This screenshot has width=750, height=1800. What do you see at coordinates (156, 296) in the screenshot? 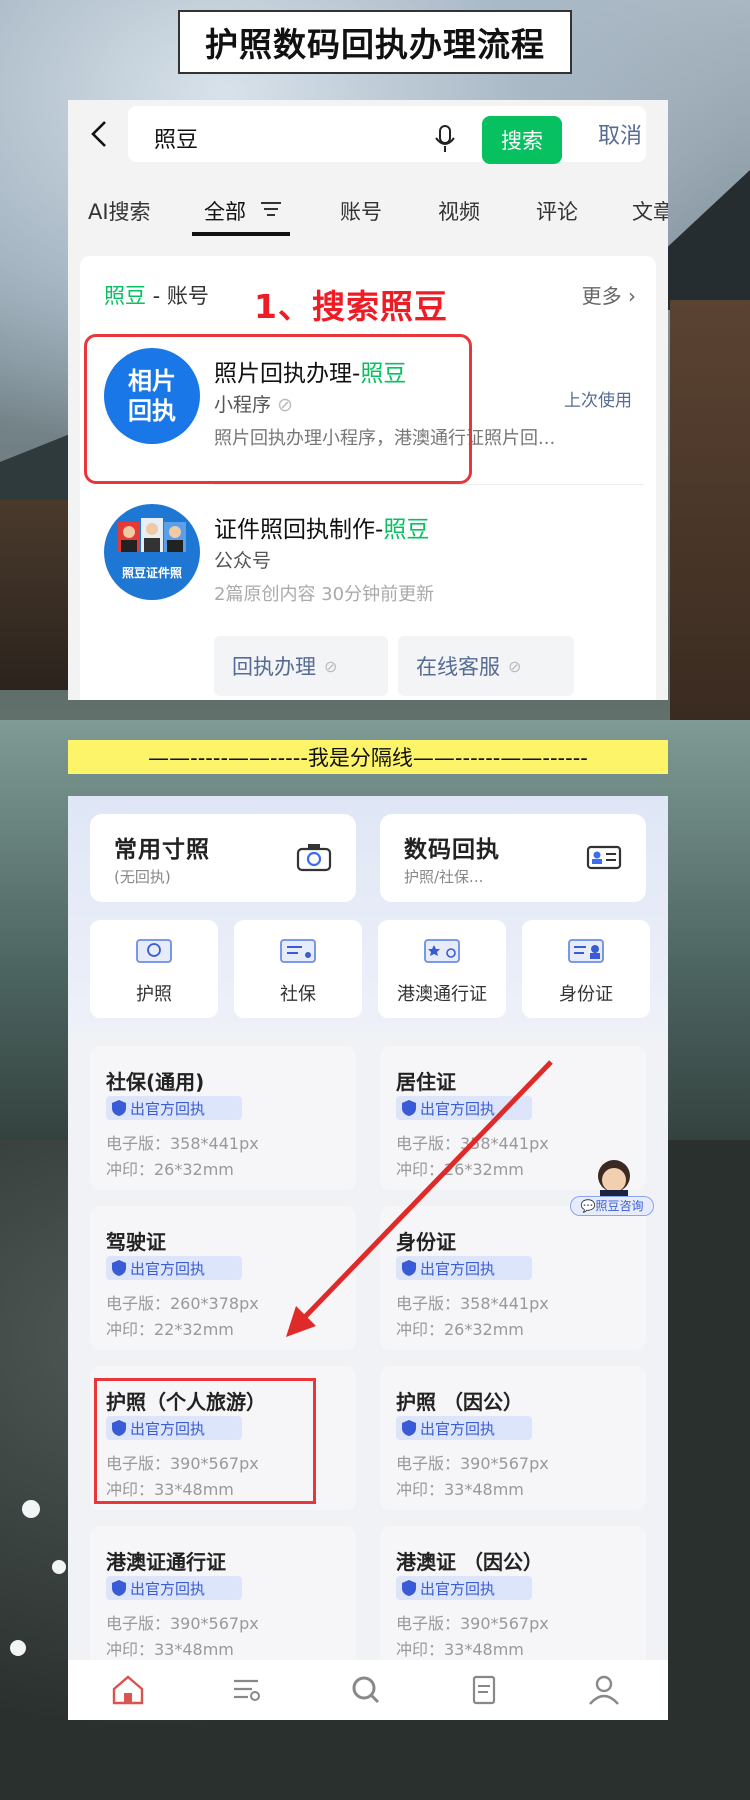
I see `section-header: 照豆 - 账号` at bounding box center [156, 296].